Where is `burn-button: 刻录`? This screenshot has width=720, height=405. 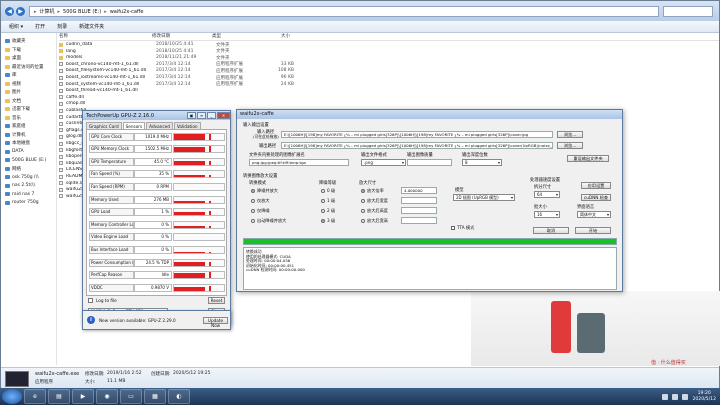
burn-button: 刻录 is located at coordinates (62, 26).